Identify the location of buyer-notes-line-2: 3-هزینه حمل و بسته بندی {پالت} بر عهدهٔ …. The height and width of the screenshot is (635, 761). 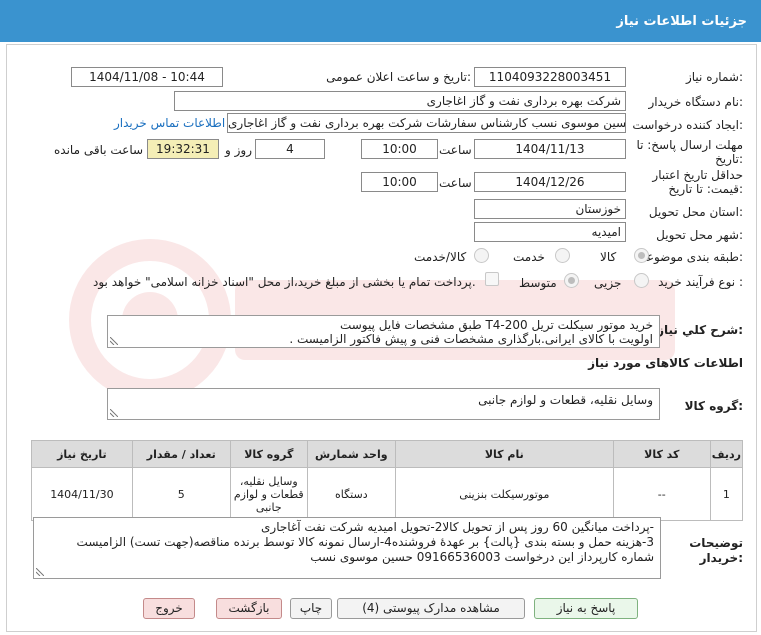
(365, 542).